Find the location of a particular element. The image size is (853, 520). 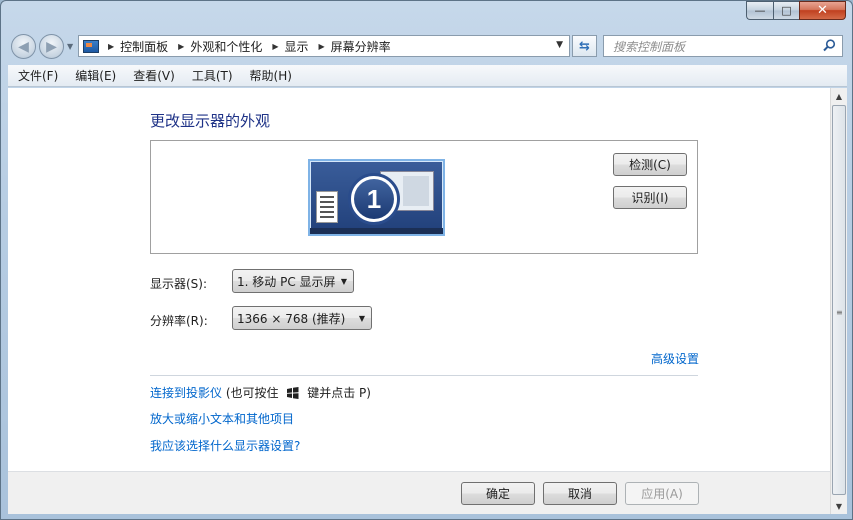

monitor-number: 1 is located at coordinates (374, 199).